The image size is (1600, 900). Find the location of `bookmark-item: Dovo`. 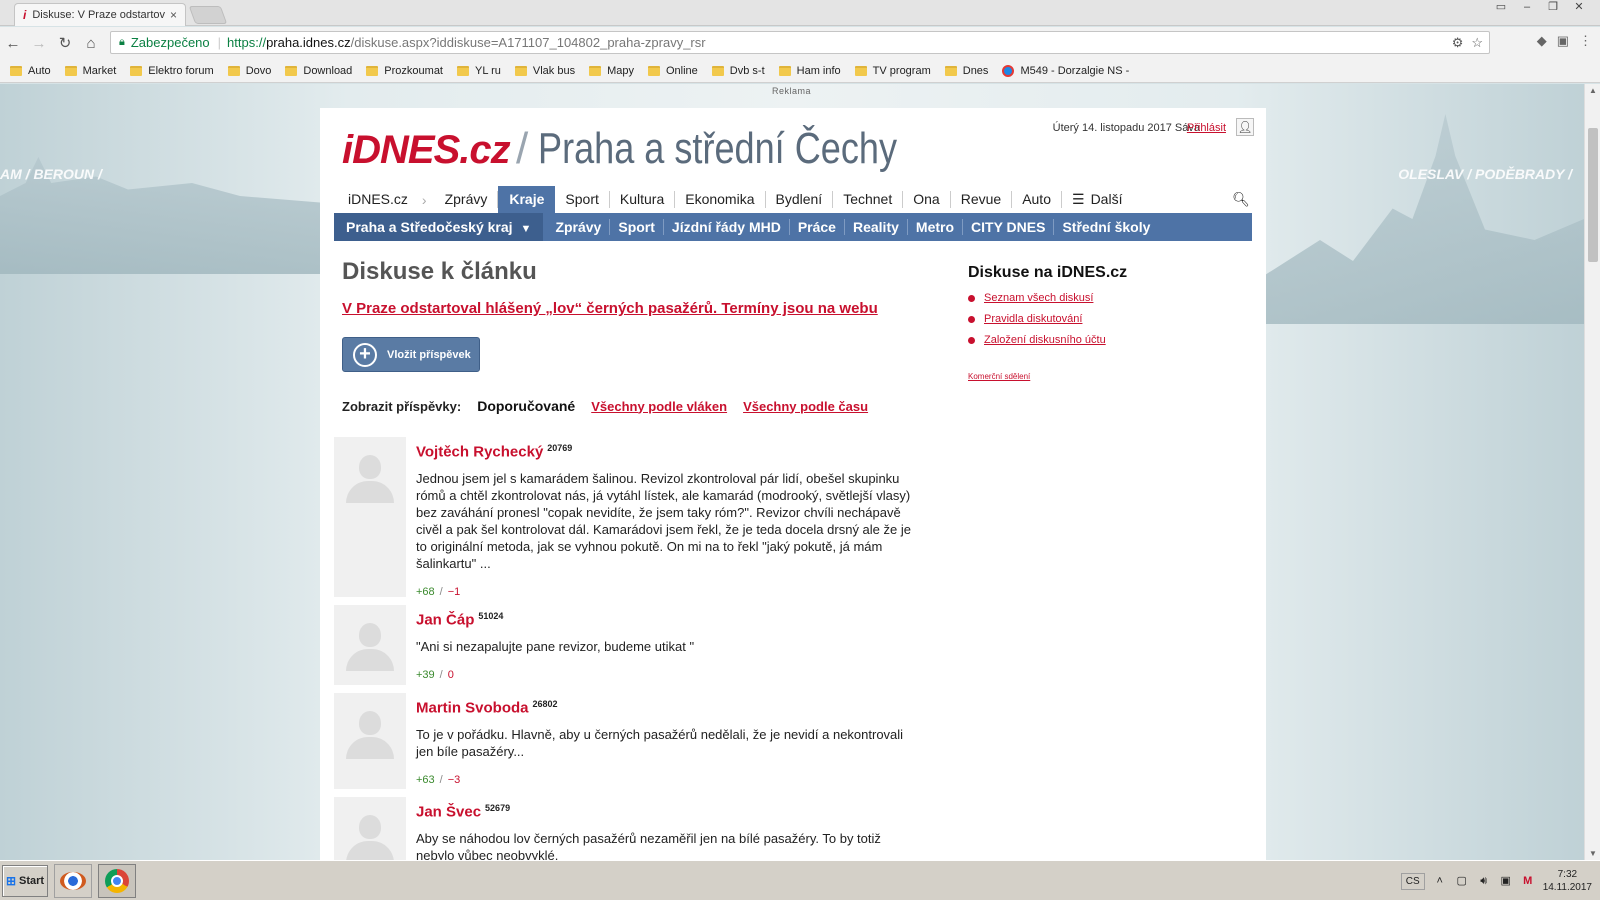

bookmark-item: Dovo is located at coordinates (249, 71).